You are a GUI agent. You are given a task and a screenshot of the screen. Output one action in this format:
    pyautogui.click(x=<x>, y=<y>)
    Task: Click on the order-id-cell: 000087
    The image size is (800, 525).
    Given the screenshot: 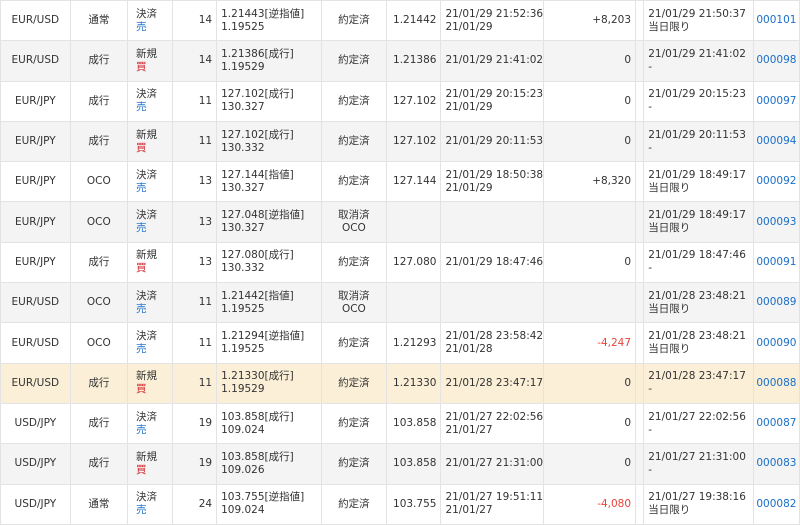 What is the action you would take?
    pyautogui.click(x=776, y=423)
    